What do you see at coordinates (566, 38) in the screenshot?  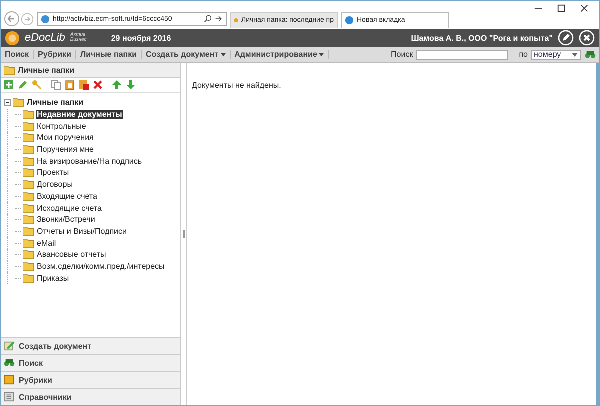 I see `pencil-icon` at bounding box center [566, 38].